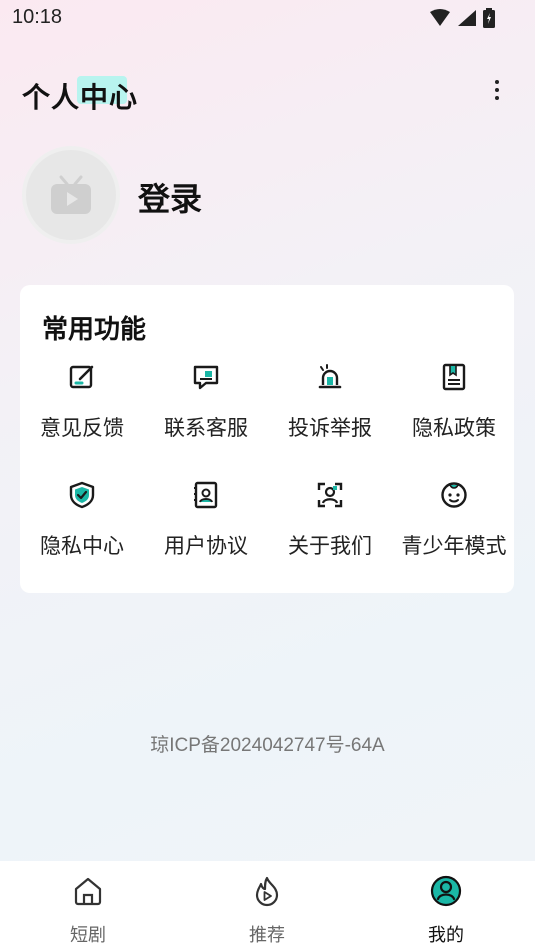 The height and width of the screenshot is (951, 535). I want to click on tab-label: 我的, so click(446, 935).